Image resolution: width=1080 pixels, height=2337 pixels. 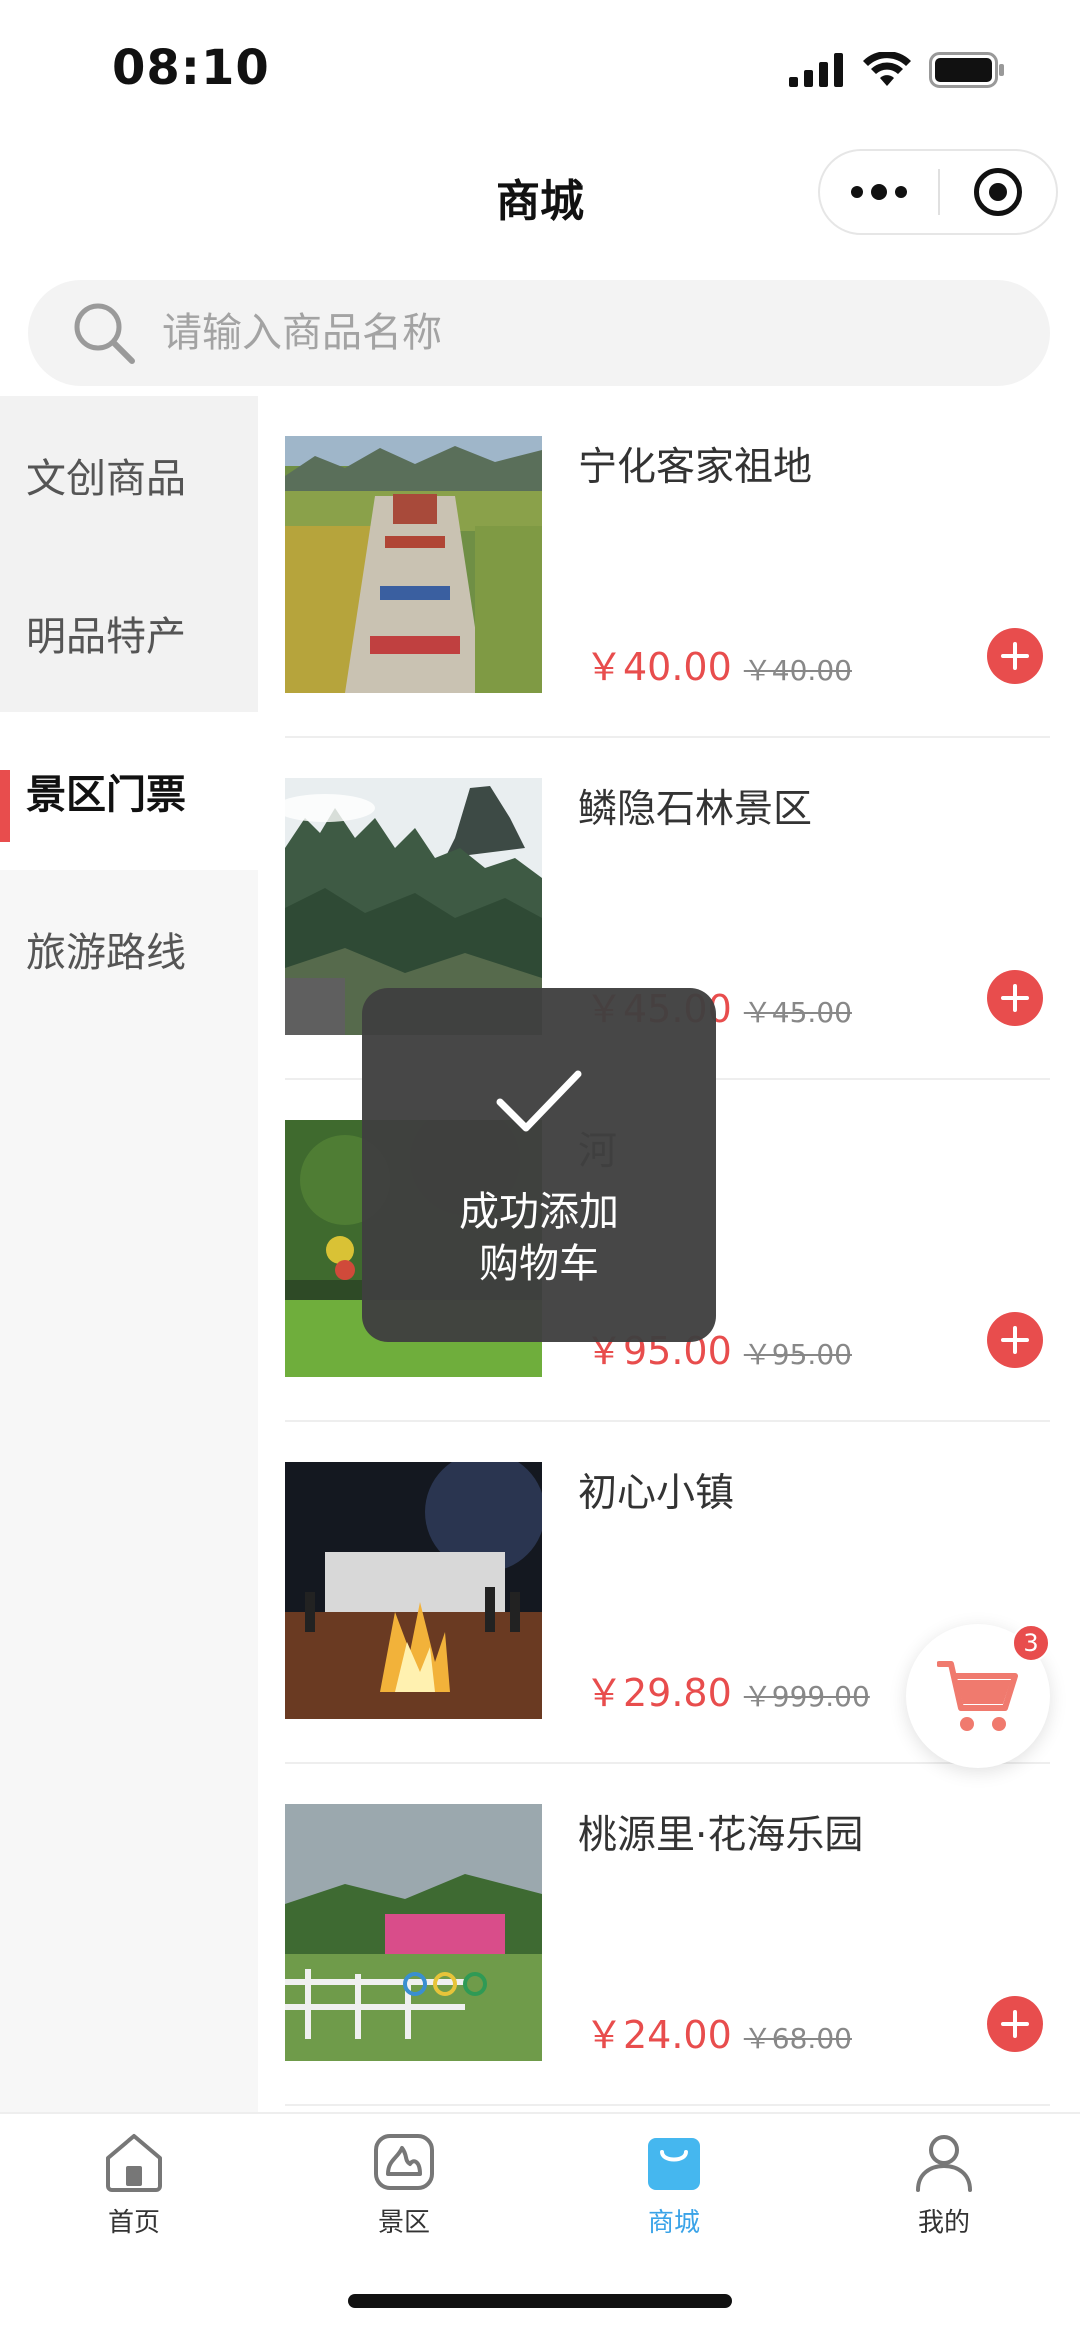 I want to click on nav-bar: 商城, so click(x=540, y=200).